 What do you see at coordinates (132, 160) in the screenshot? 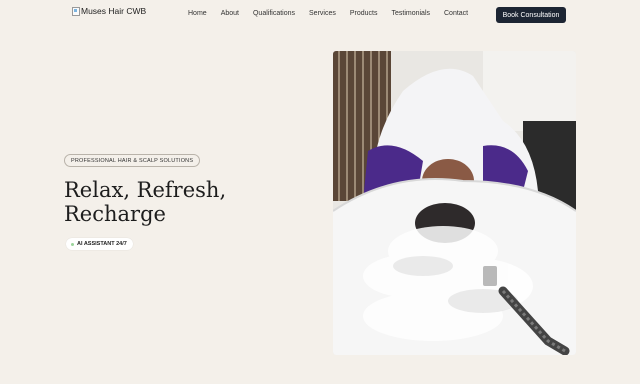
I see `hero-tagline-pill: PROFESSIONAL HAIR & SCALP SOLUTIONS` at bounding box center [132, 160].